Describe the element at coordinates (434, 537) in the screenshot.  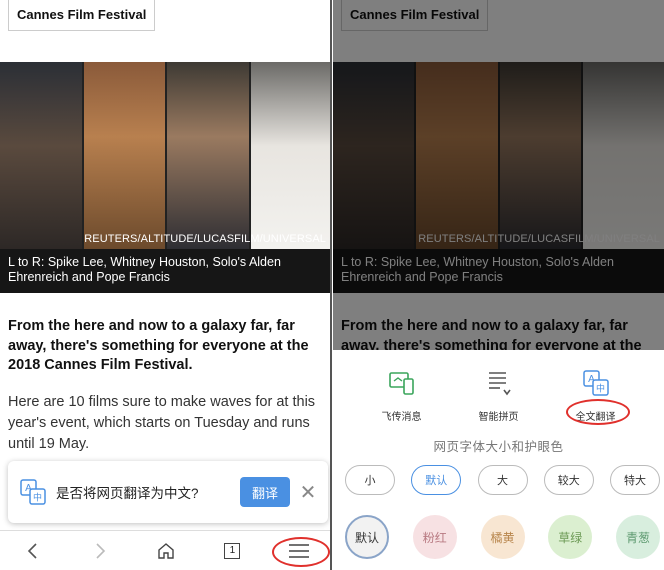
I see `eye-color-pink: 粉红` at that location.